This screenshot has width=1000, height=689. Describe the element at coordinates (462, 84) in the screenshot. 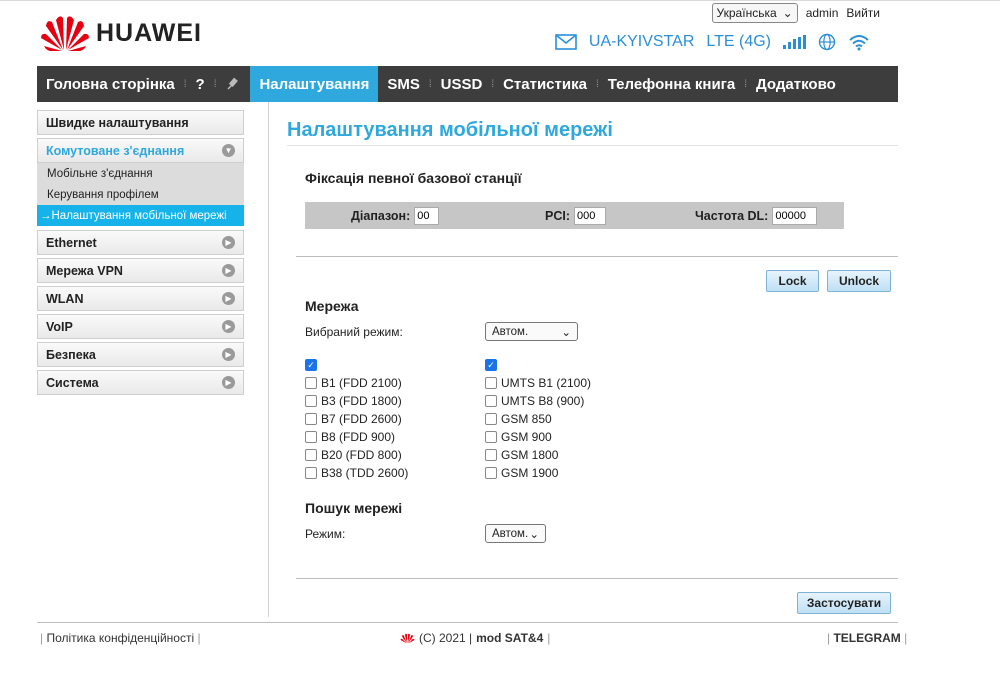

I see `nav-ussd: USSD` at that location.